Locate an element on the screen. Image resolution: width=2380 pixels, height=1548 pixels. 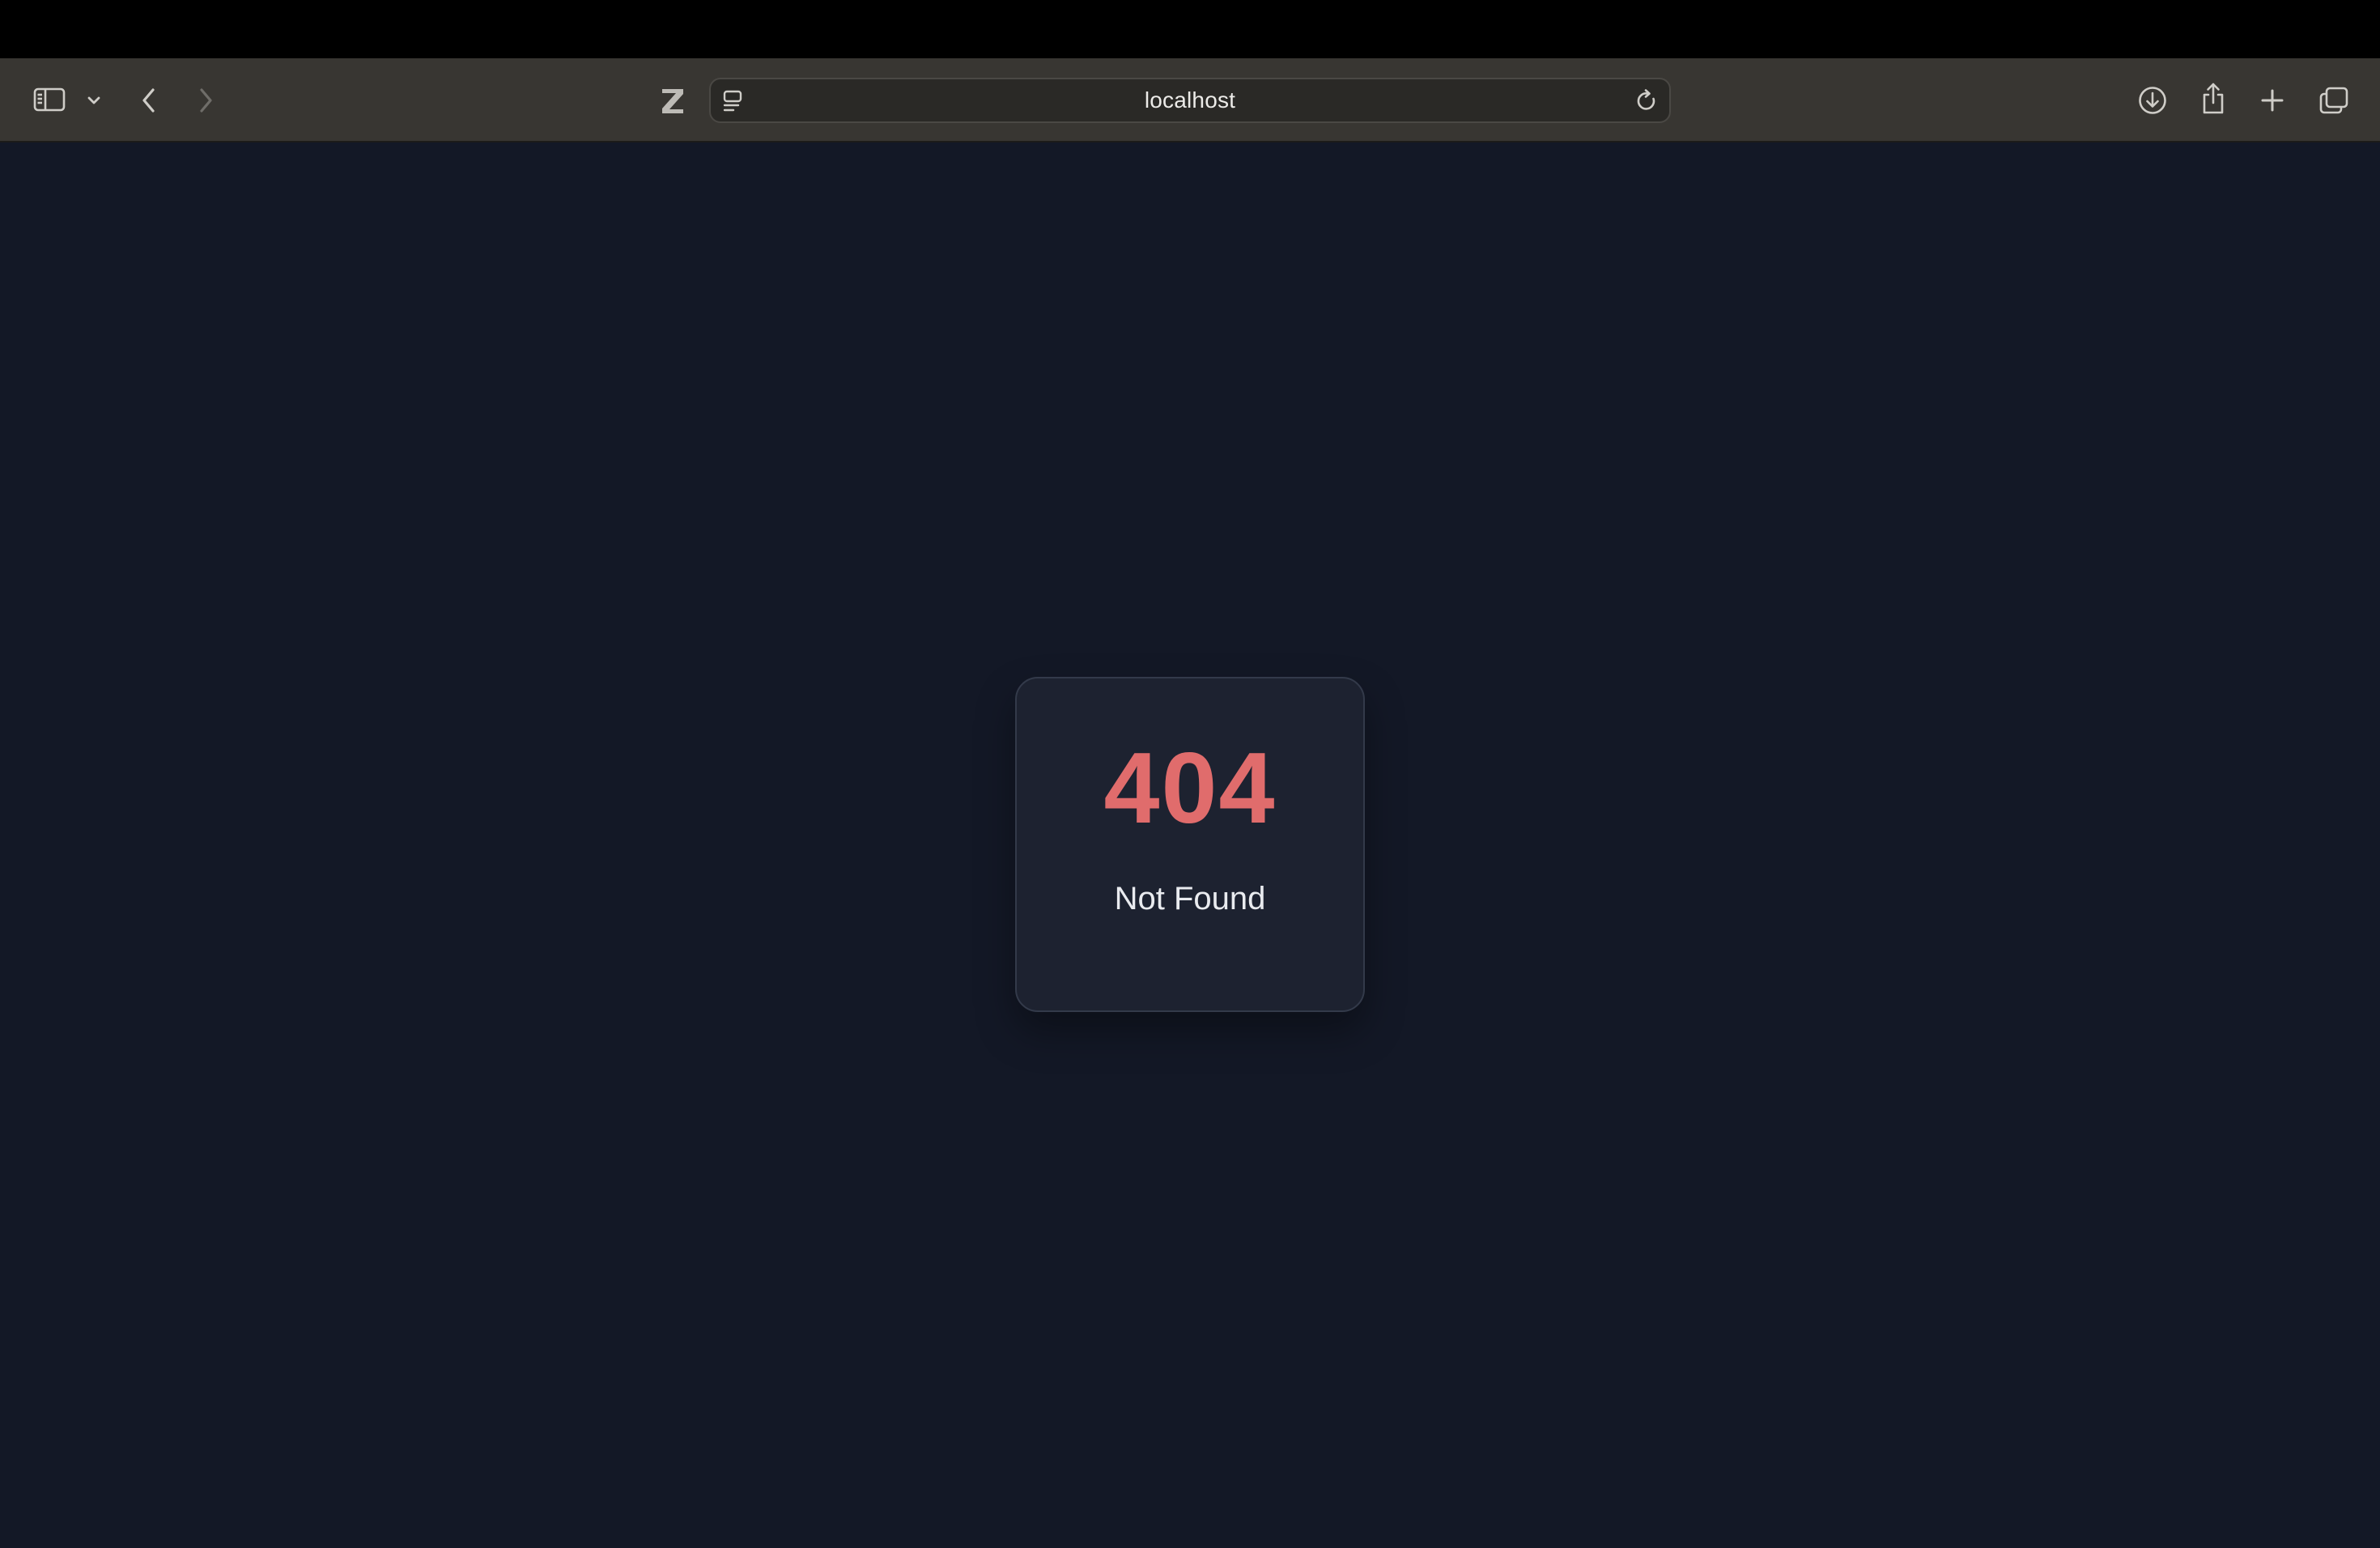
share-icon is located at coordinates (2213, 99).